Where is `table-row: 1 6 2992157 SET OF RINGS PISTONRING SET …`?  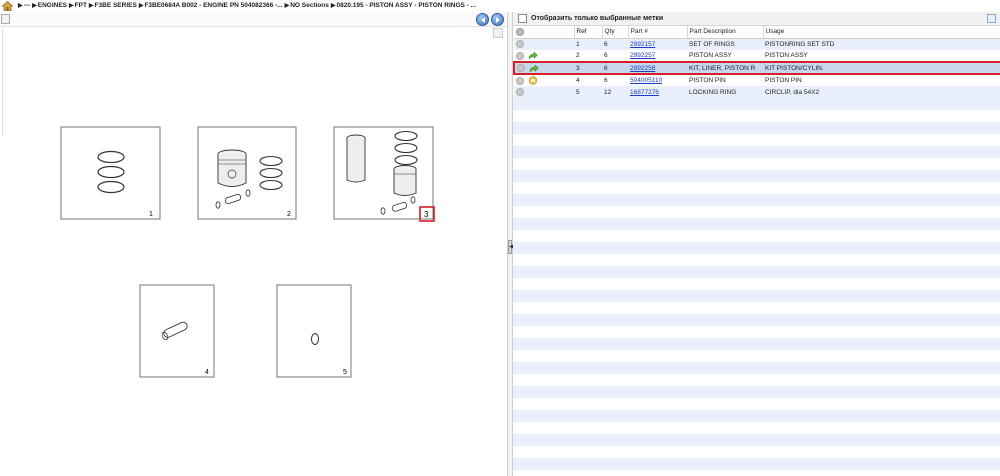 table-row: 1 6 2992157 SET OF RINGS PISTONRING SET … is located at coordinates (757, 44).